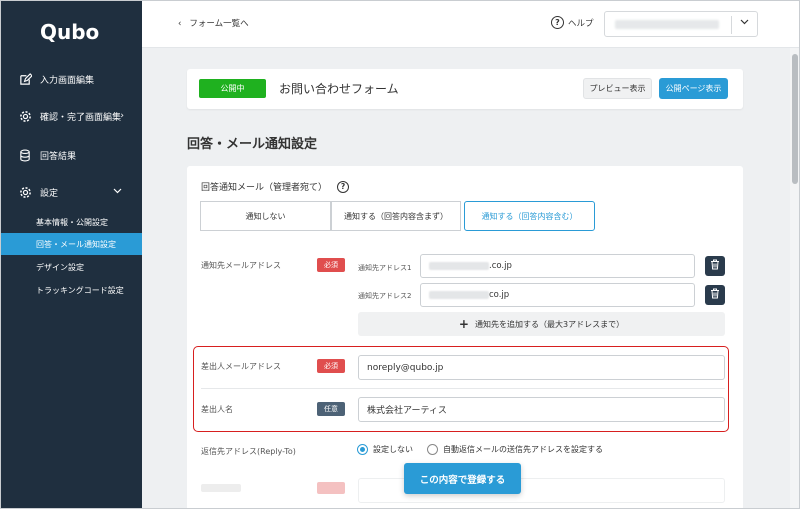 The image size is (800, 509). What do you see at coordinates (463, 324) in the screenshot?
I see `plus-icon: +` at bounding box center [463, 324].